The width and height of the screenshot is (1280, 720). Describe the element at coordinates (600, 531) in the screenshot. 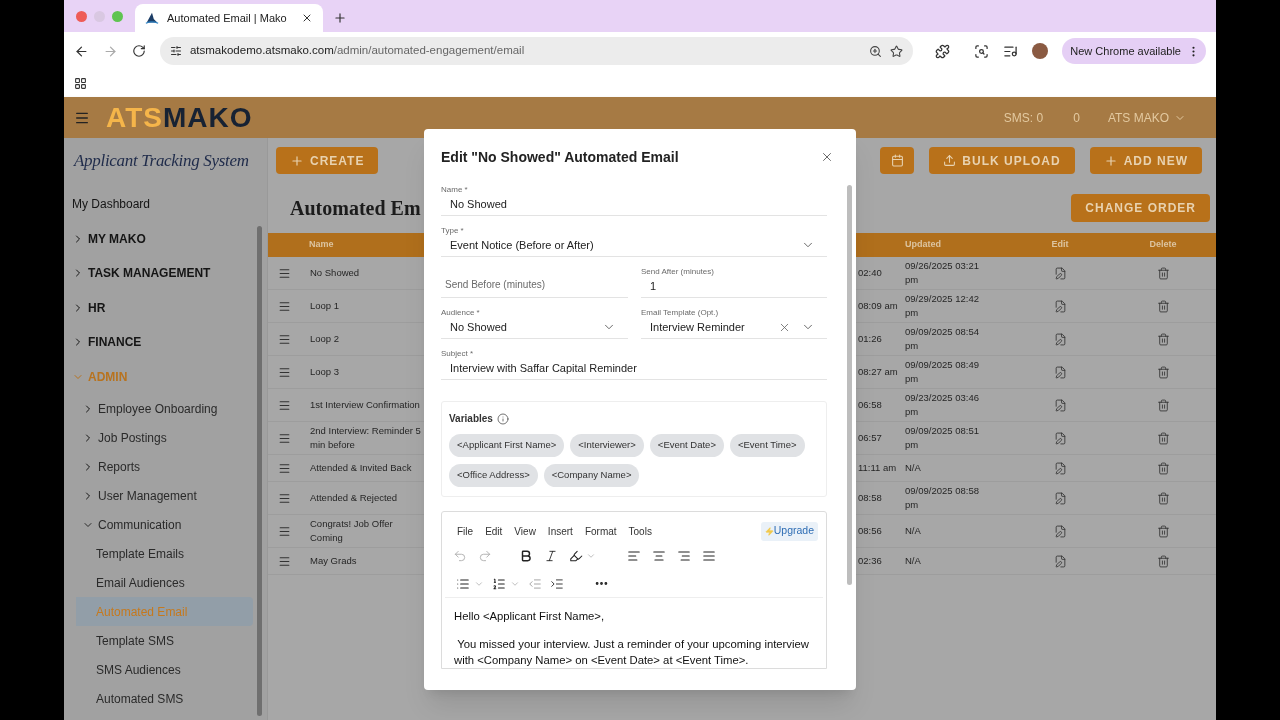

I see `editor-menu: Format` at that location.